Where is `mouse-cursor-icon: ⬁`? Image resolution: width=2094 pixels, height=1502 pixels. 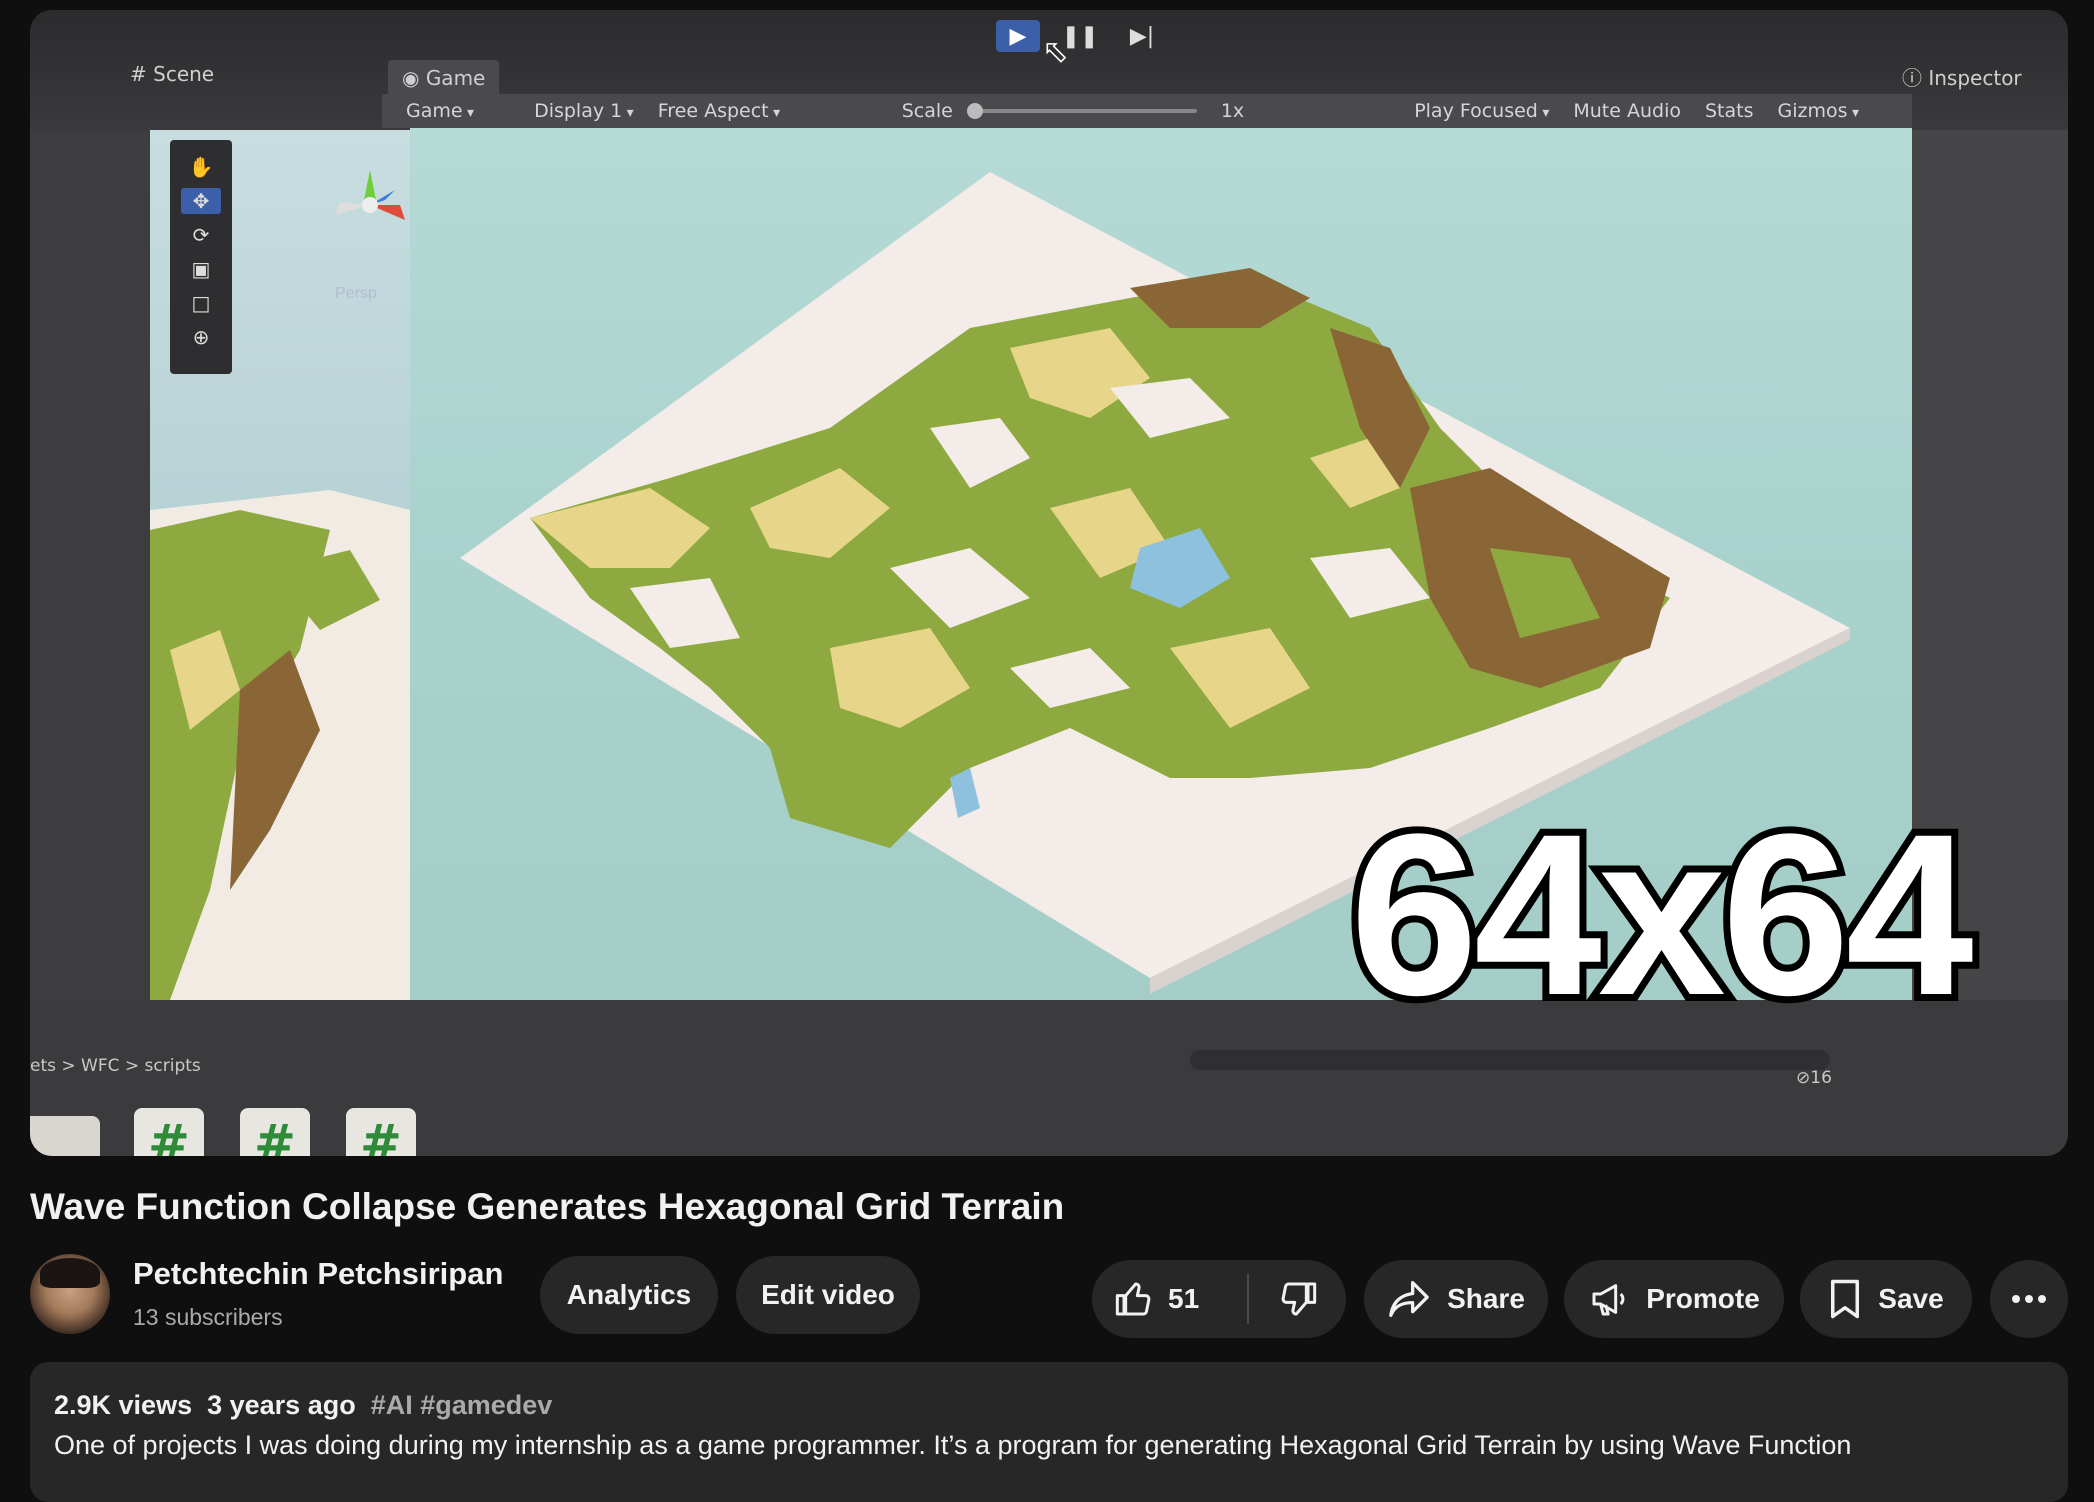
mouse-cursor-icon: ⬁ is located at coordinates (1055, 51).